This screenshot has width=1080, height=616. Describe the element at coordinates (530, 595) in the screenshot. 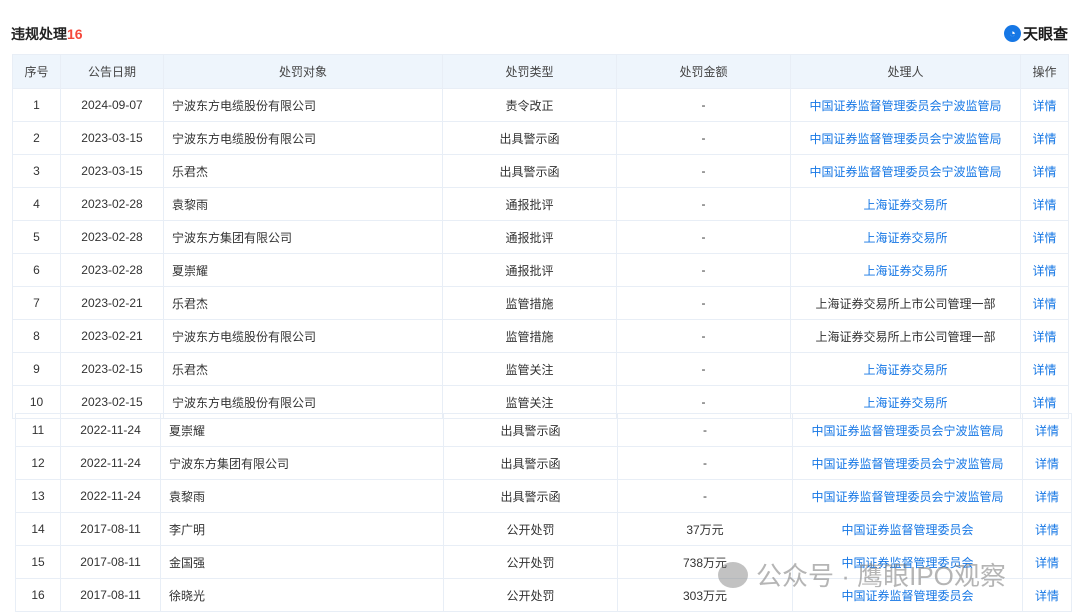

I see `row-type: 公开处罚` at that location.